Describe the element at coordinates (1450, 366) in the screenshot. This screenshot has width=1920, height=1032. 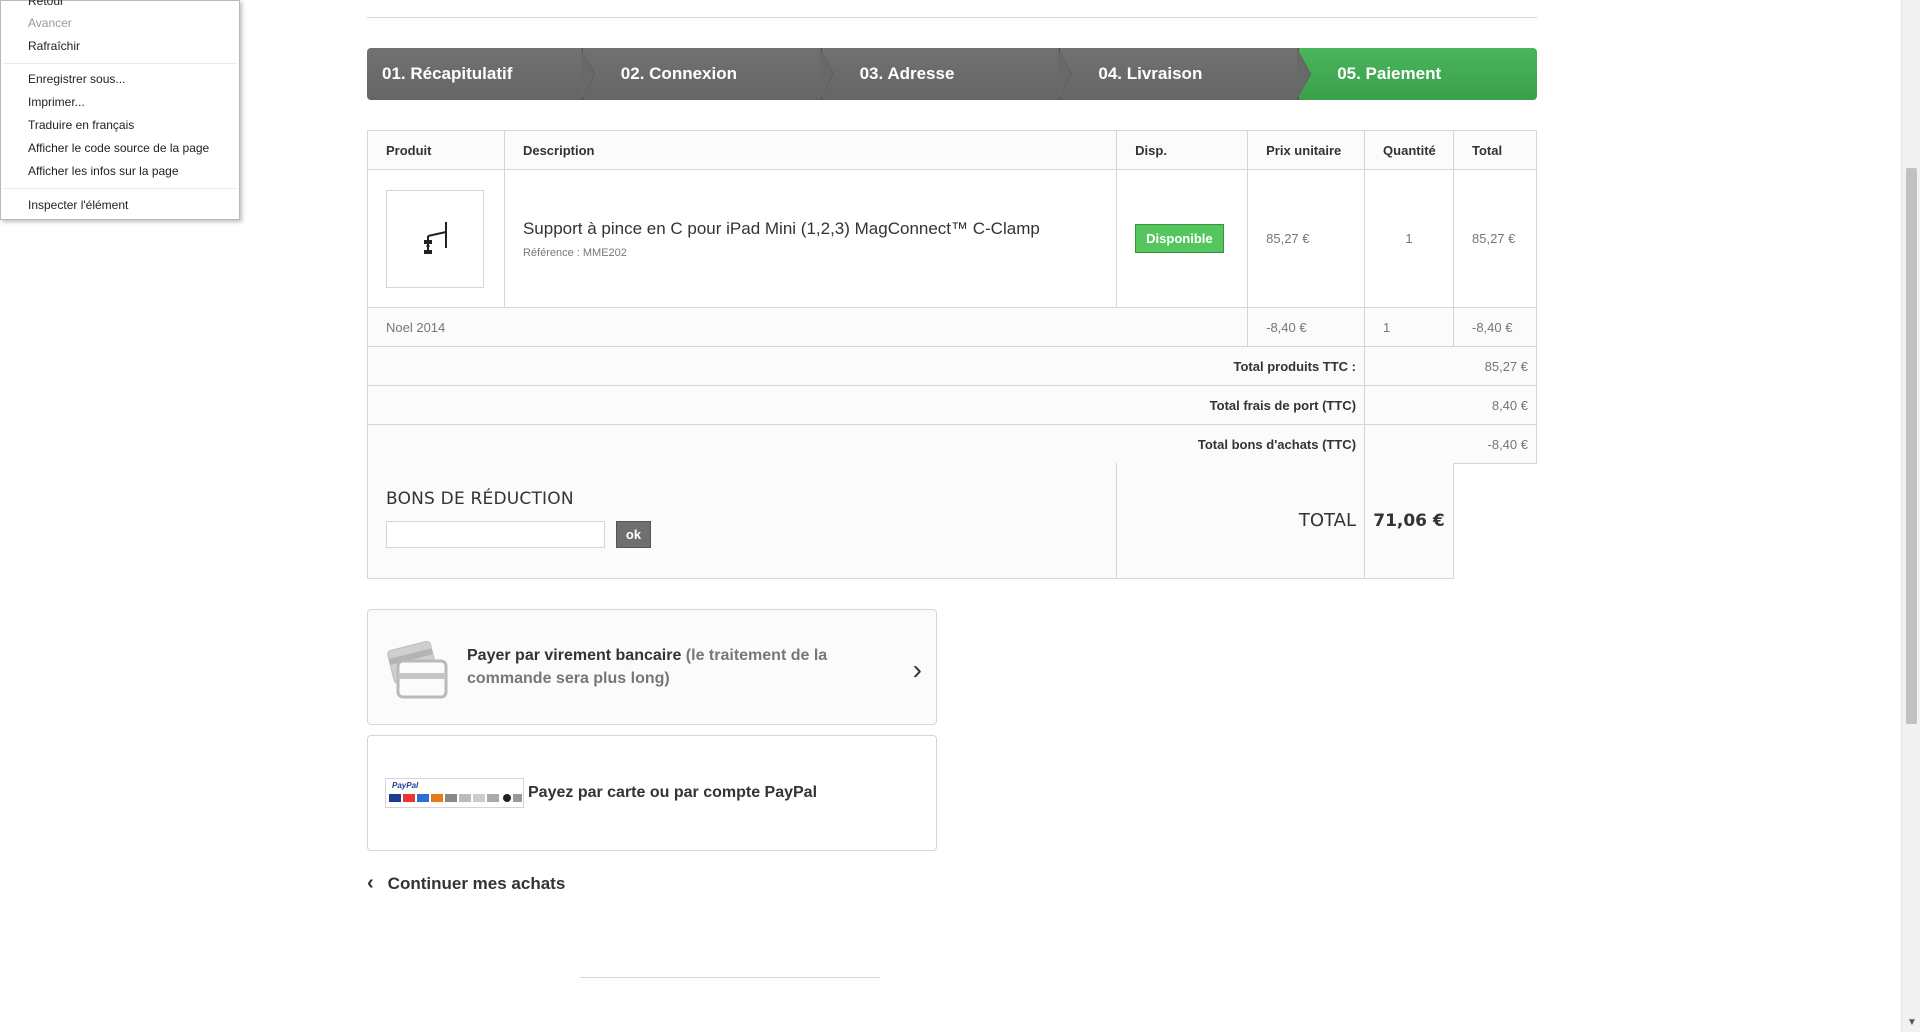
I see `total-products-value: 85,27 €` at that location.